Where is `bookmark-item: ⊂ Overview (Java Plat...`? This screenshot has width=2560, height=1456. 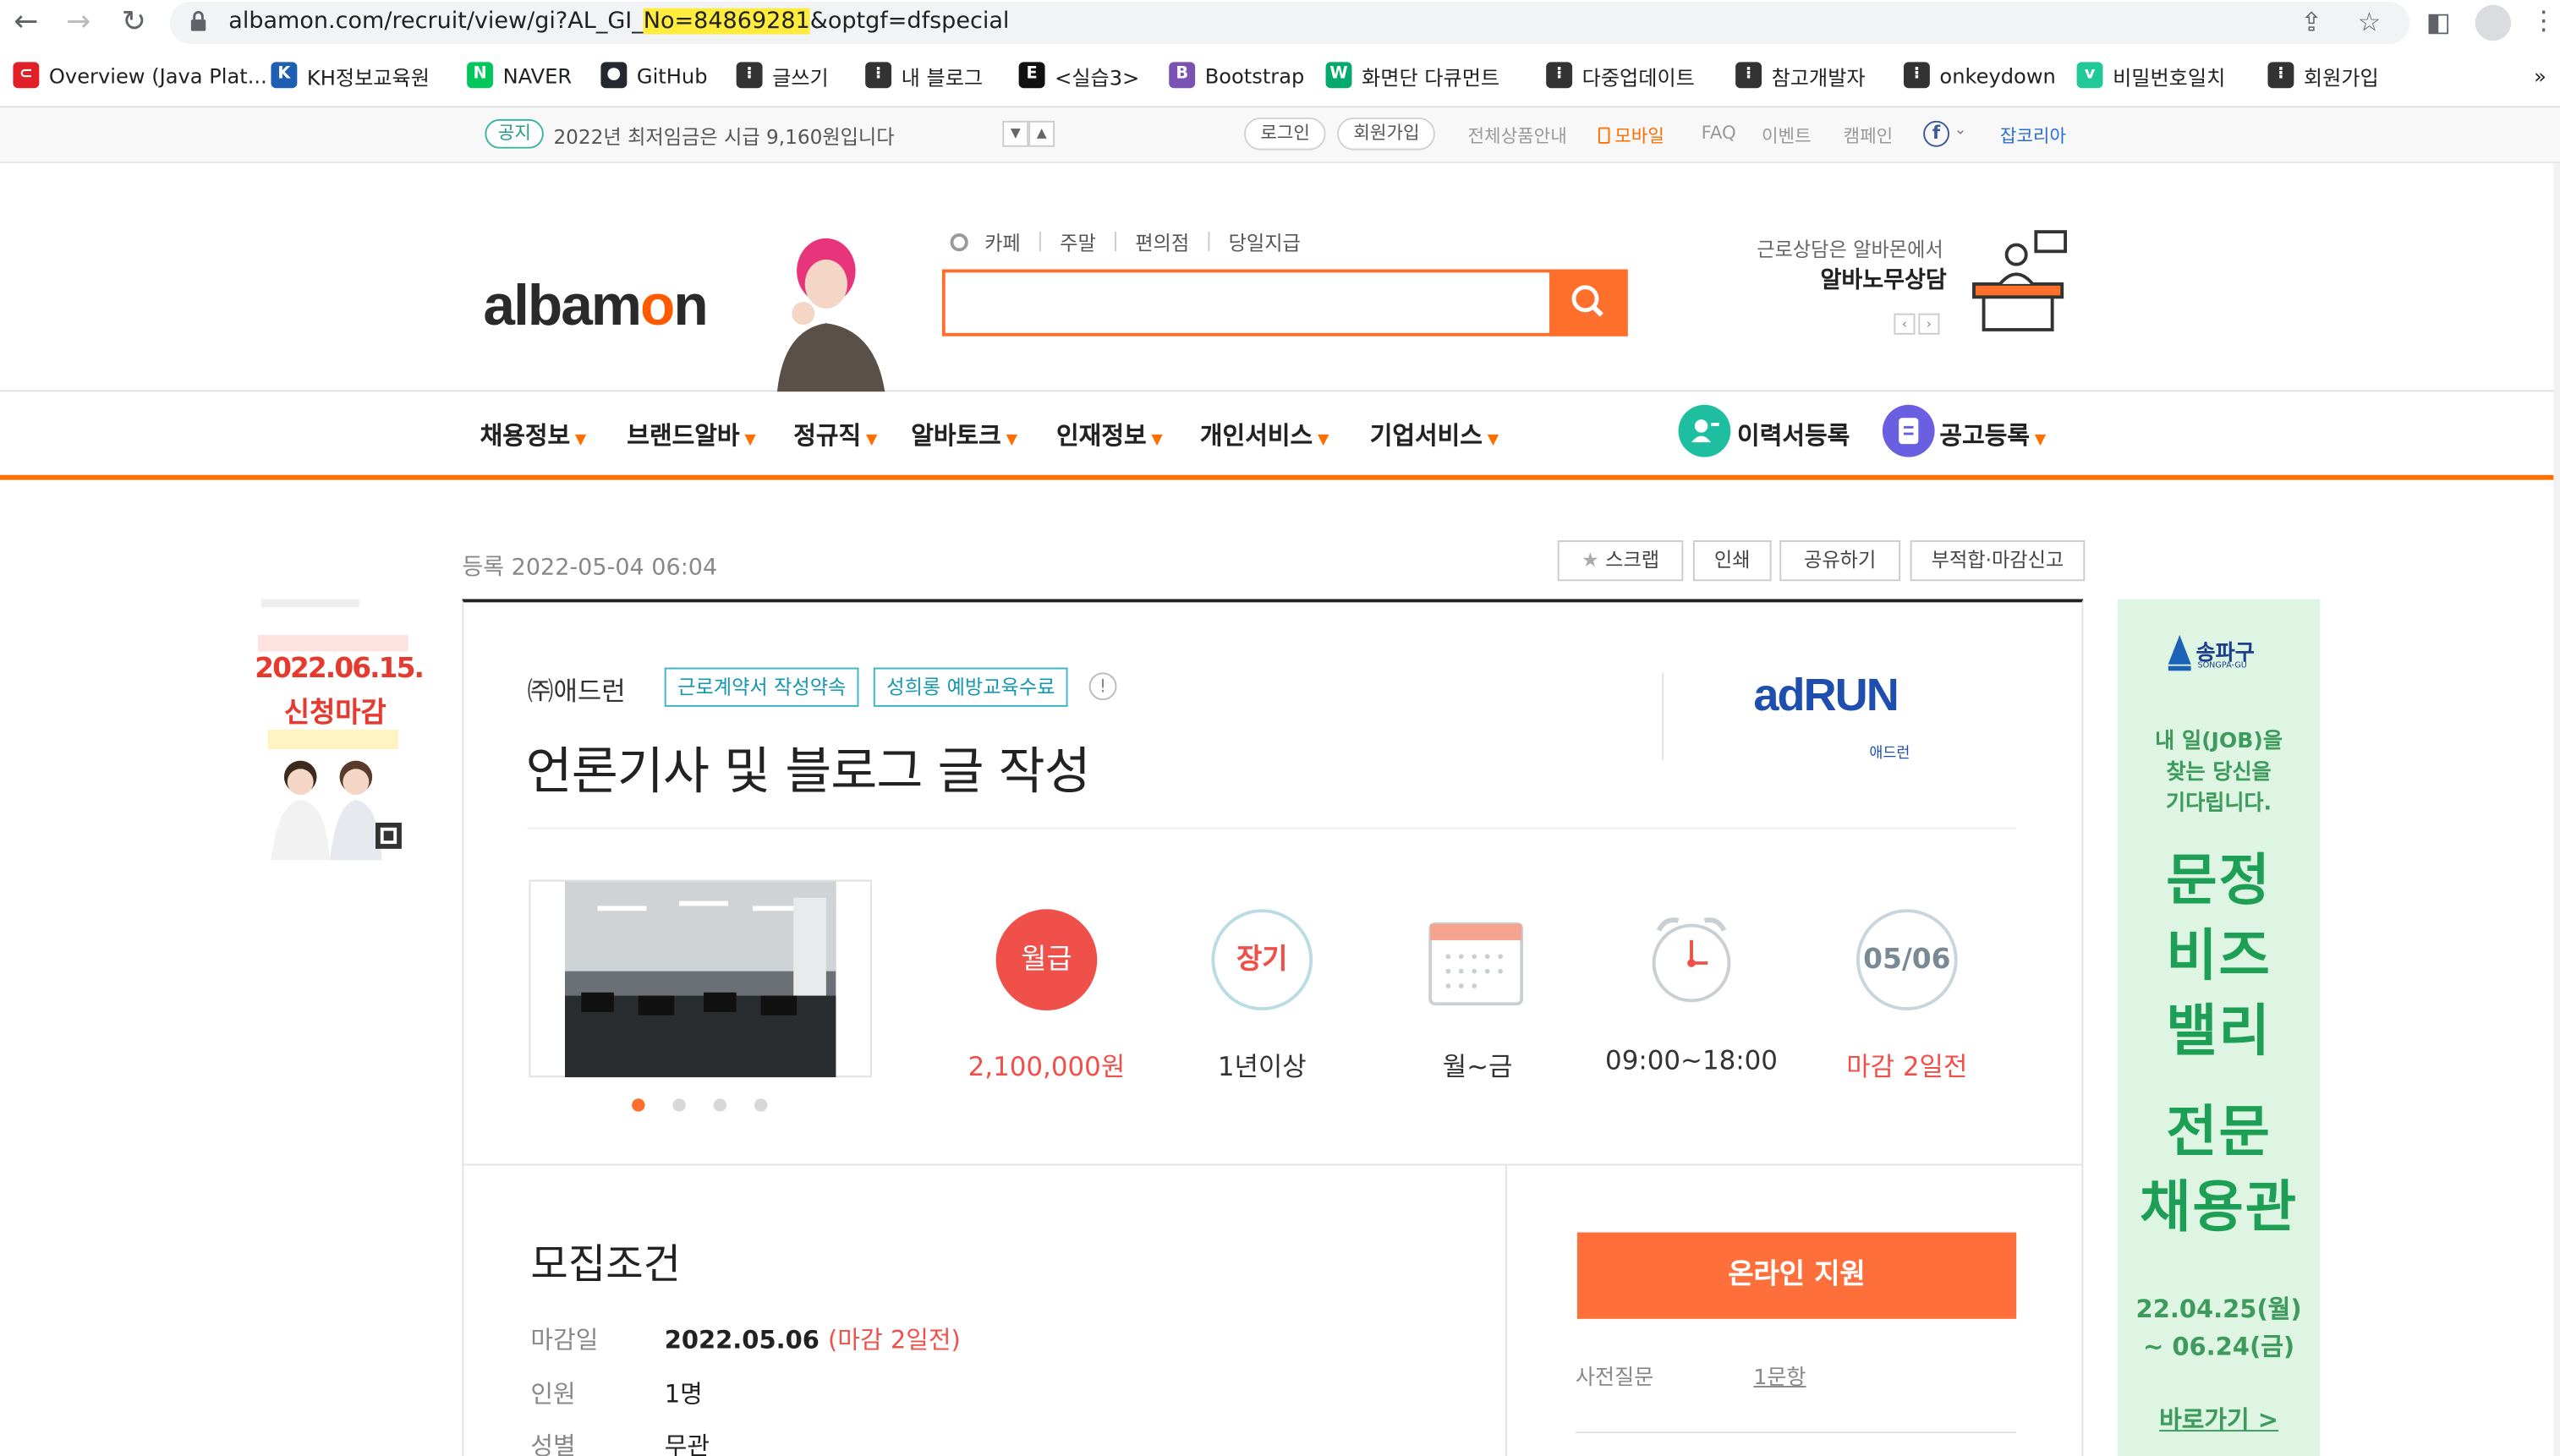 bookmark-item: ⊂ Overview (Java Plat... is located at coordinates (140, 75).